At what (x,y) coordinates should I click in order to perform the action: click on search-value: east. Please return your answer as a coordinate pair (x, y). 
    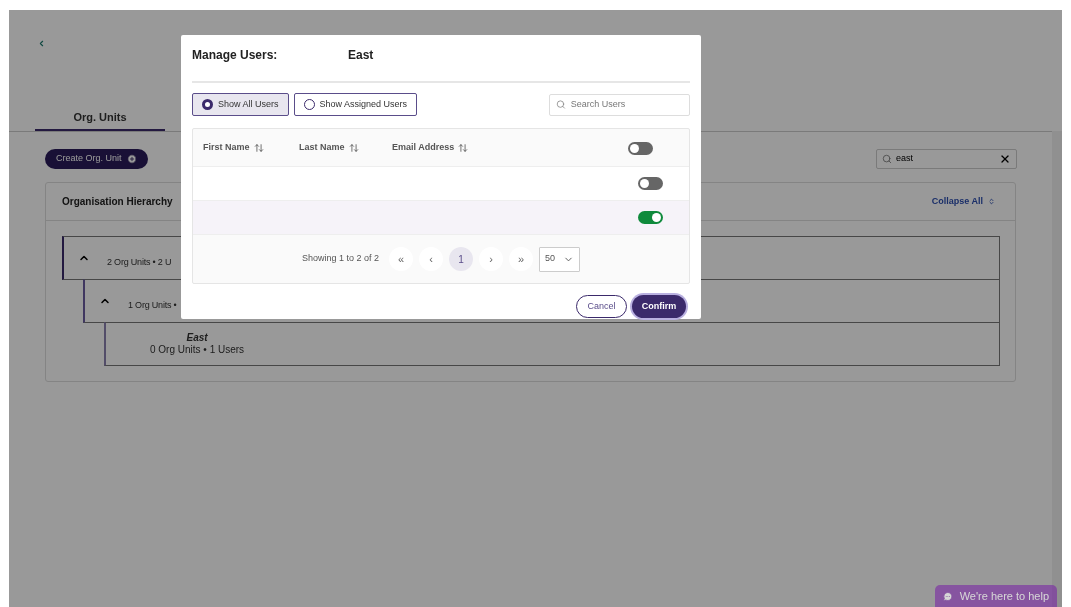
    Looking at the image, I should click on (905, 159).